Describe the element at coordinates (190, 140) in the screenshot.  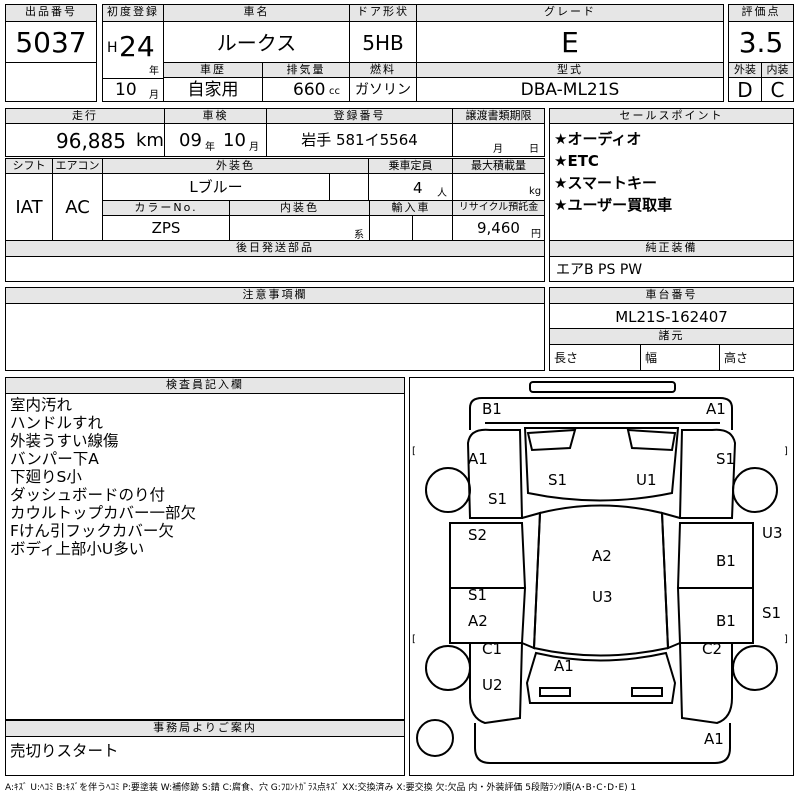
I see `insp-year: 09` at that location.